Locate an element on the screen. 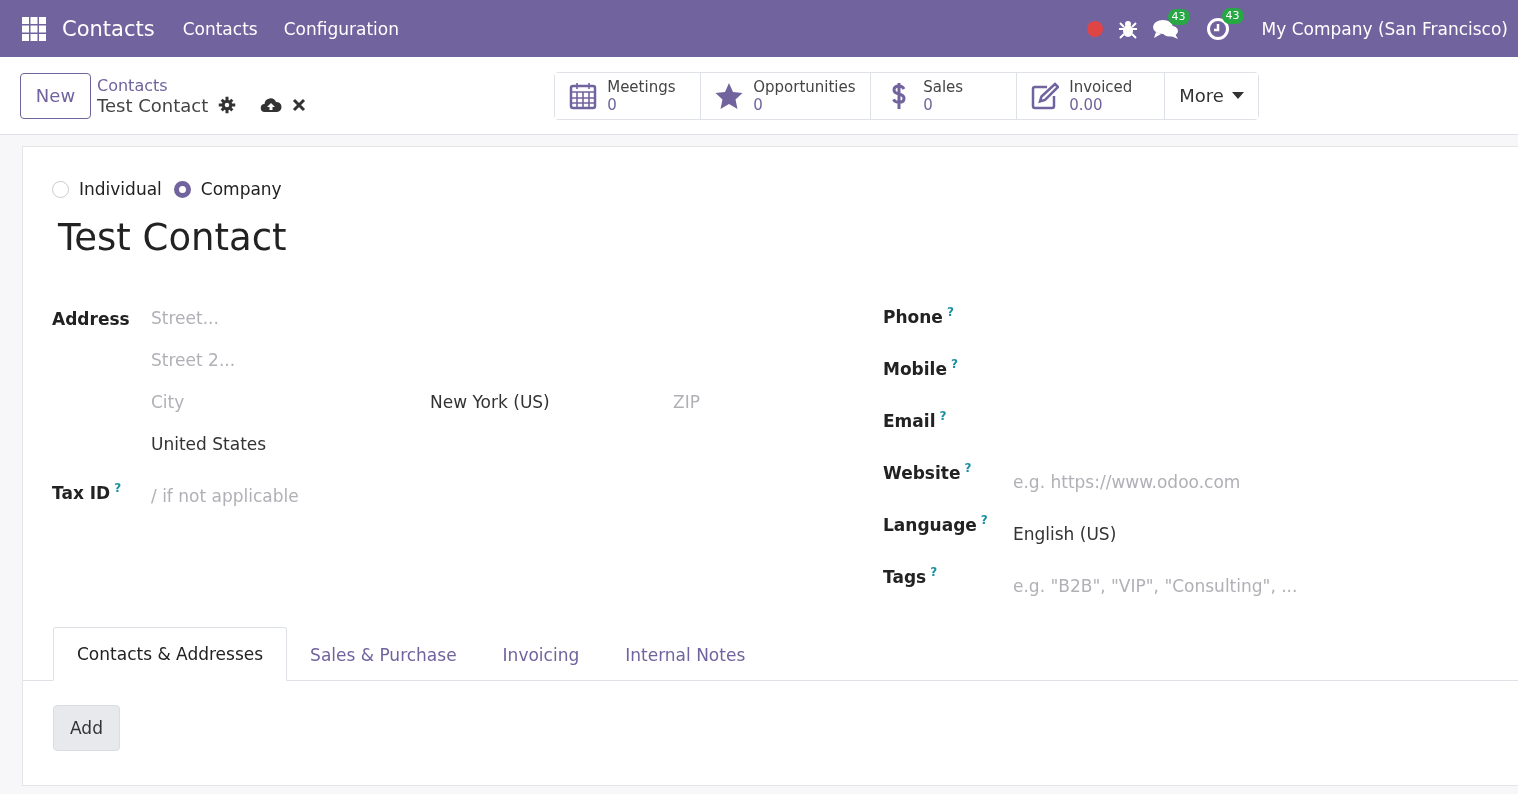 The height and width of the screenshot is (794, 1518). menu-item: Contacts is located at coordinates (220, 28).